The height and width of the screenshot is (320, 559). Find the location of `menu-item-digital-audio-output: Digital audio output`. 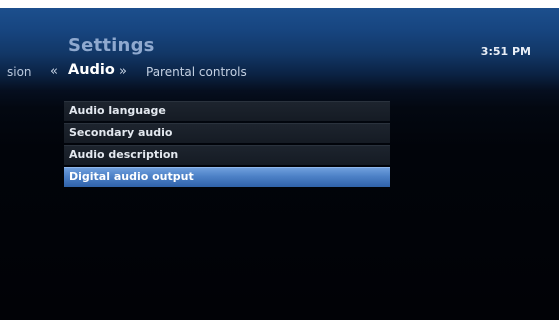

menu-item-digital-audio-output: Digital audio output is located at coordinates (227, 177).